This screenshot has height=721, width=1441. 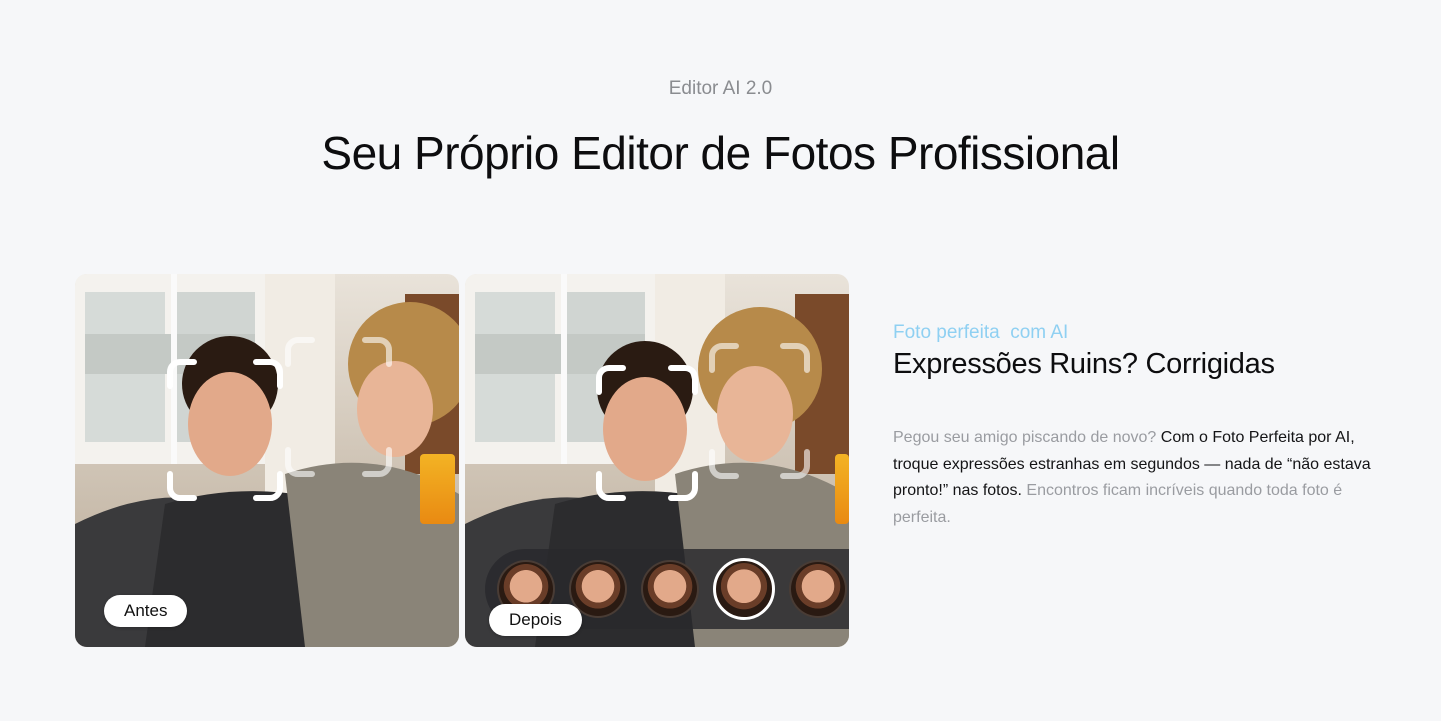 I want to click on after-label: Depois, so click(x=535, y=620).